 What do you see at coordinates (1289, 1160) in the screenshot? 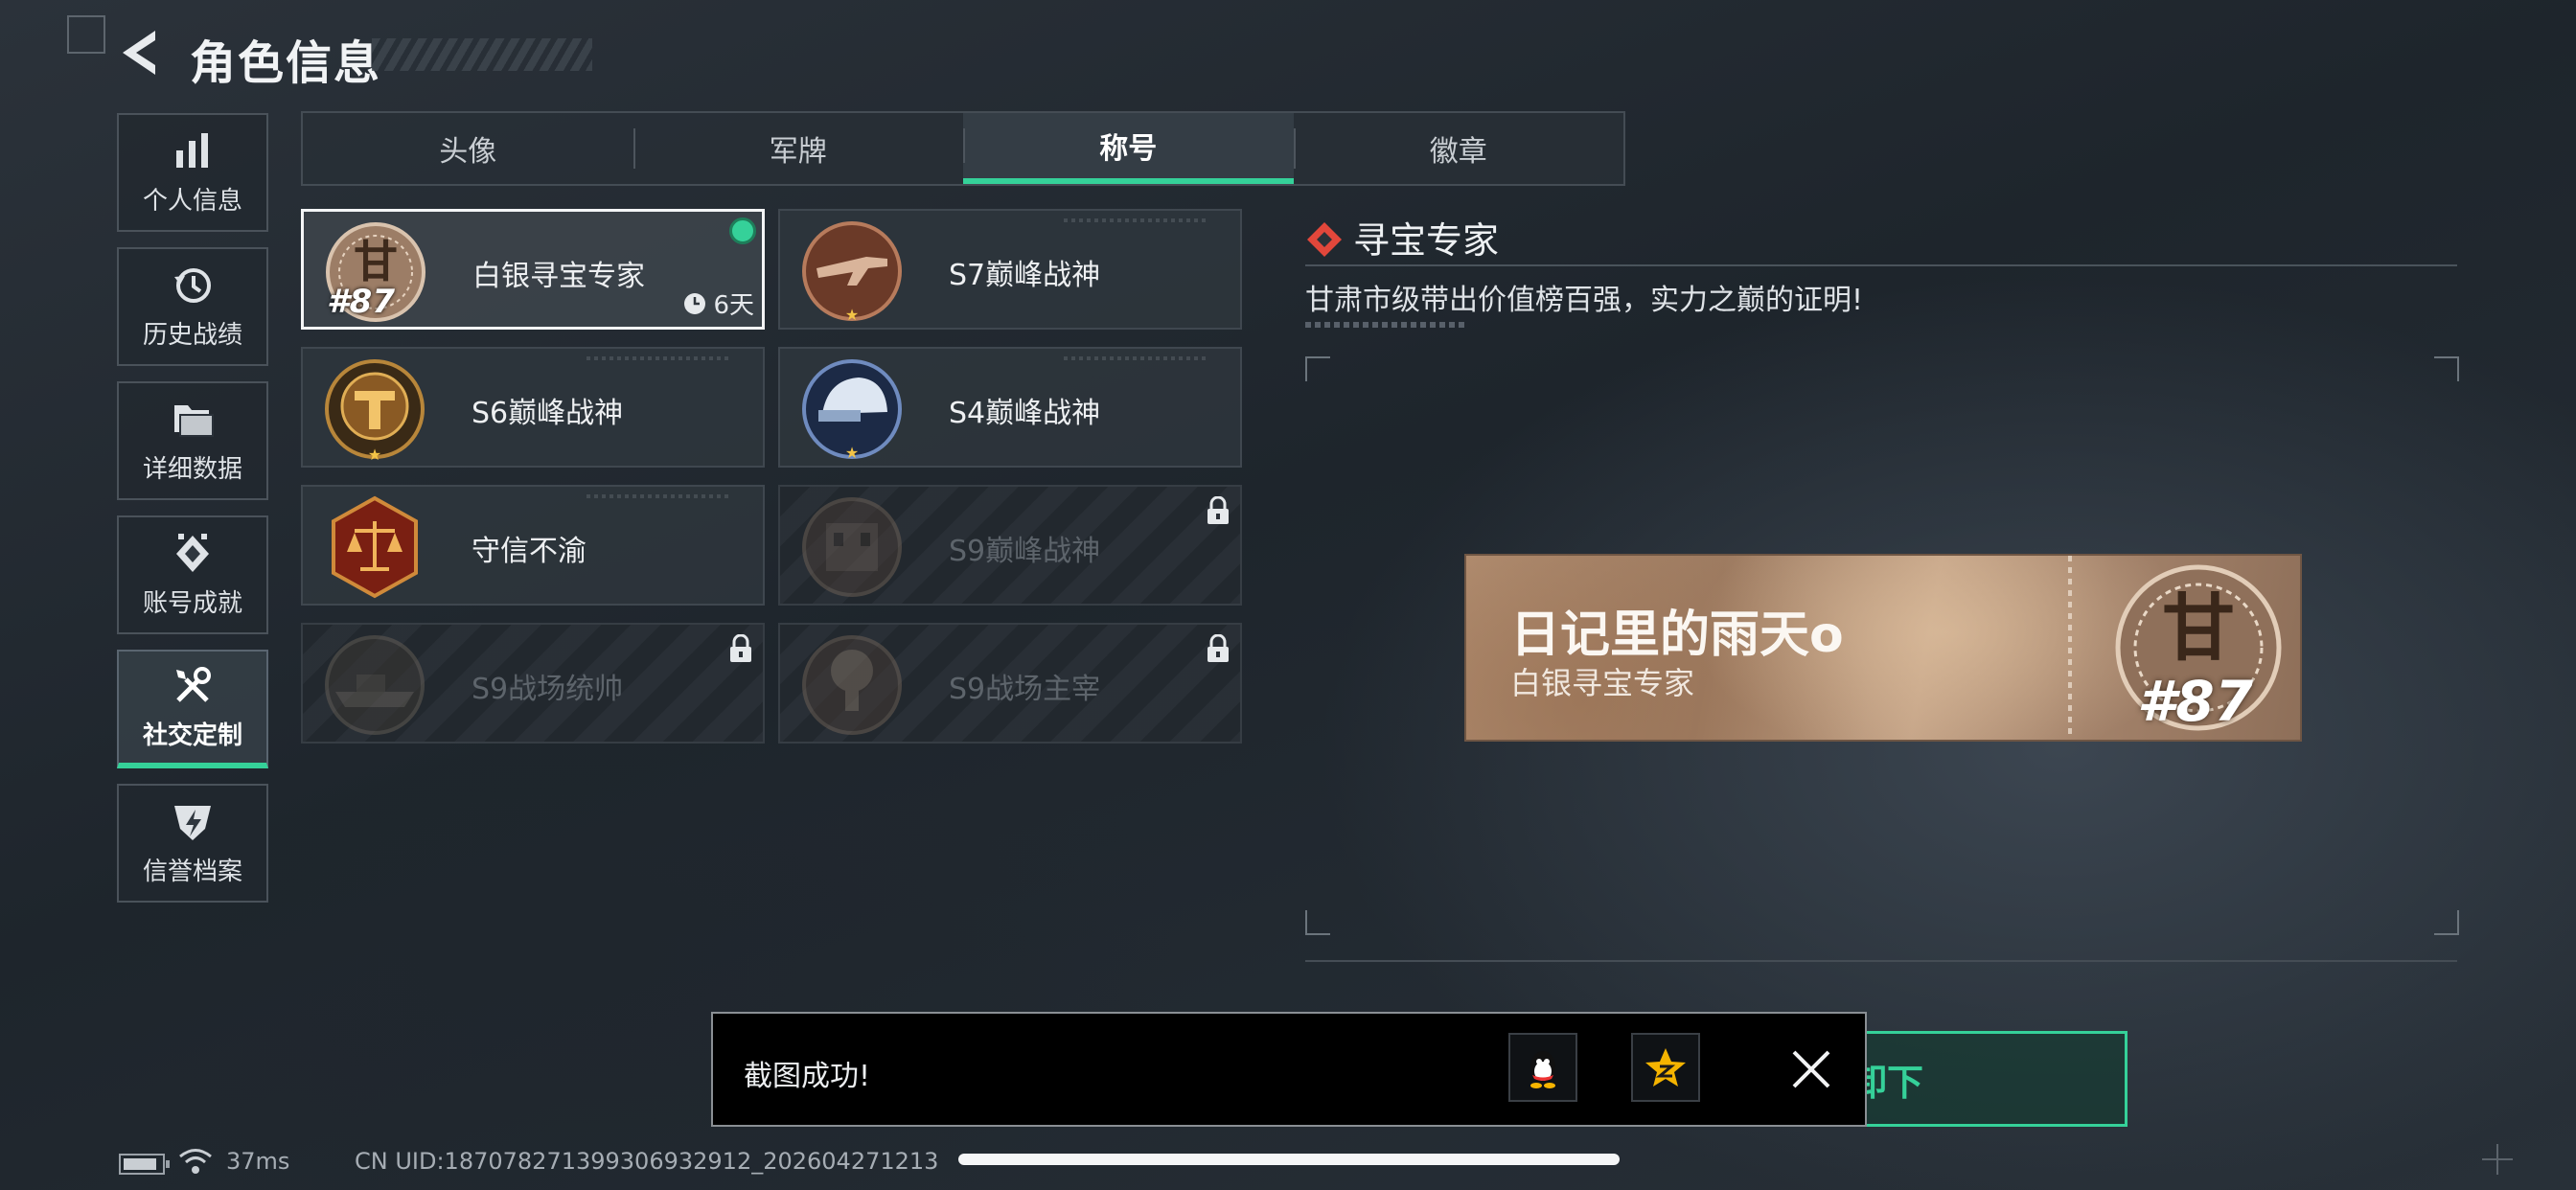
I see `home-indicator` at bounding box center [1289, 1160].